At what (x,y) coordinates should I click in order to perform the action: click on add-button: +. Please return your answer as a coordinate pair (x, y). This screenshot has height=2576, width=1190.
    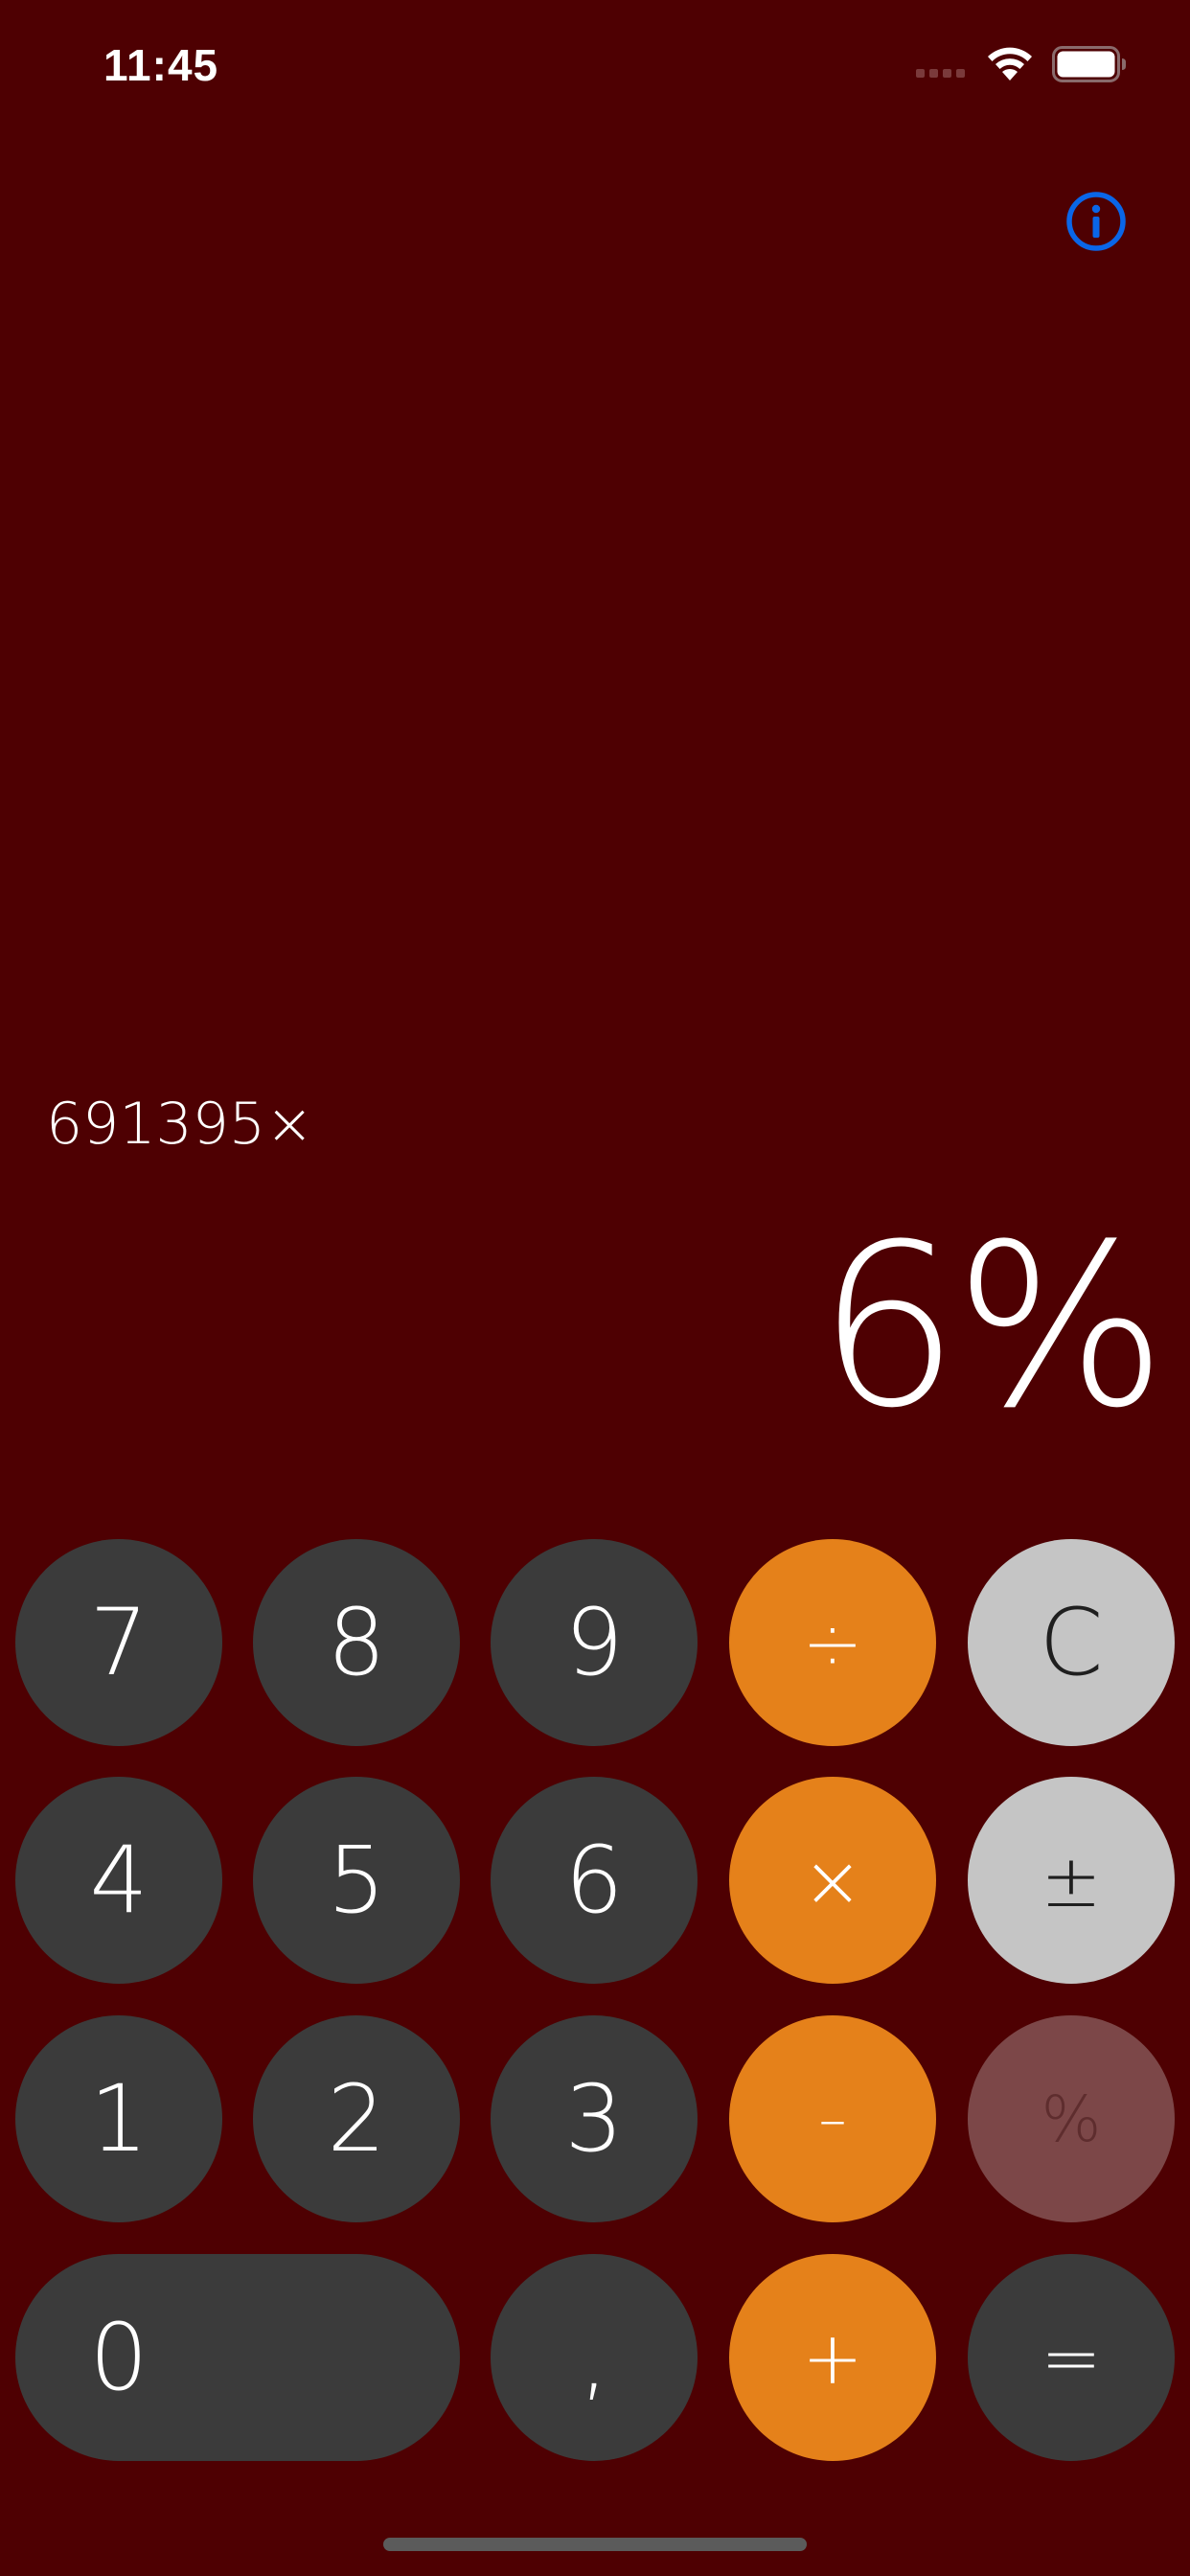
    Looking at the image, I should click on (833, 2357).